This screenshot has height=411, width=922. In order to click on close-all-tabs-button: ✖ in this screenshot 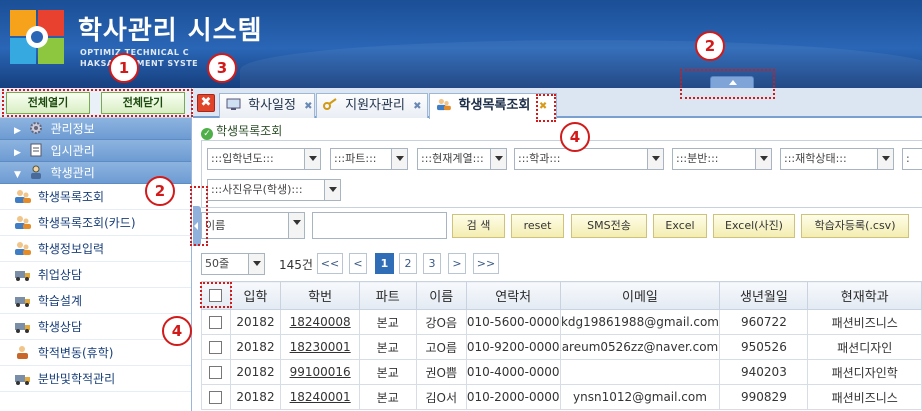, I will do `click(206, 103)`.